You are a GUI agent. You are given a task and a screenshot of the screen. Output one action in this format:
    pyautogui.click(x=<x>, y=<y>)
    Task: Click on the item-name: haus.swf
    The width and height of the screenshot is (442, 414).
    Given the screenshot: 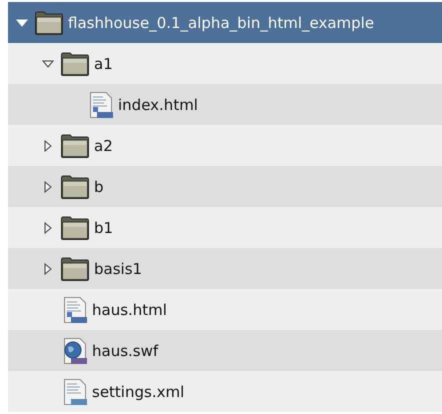 What is the action you would take?
    pyautogui.click(x=125, y=351)
    